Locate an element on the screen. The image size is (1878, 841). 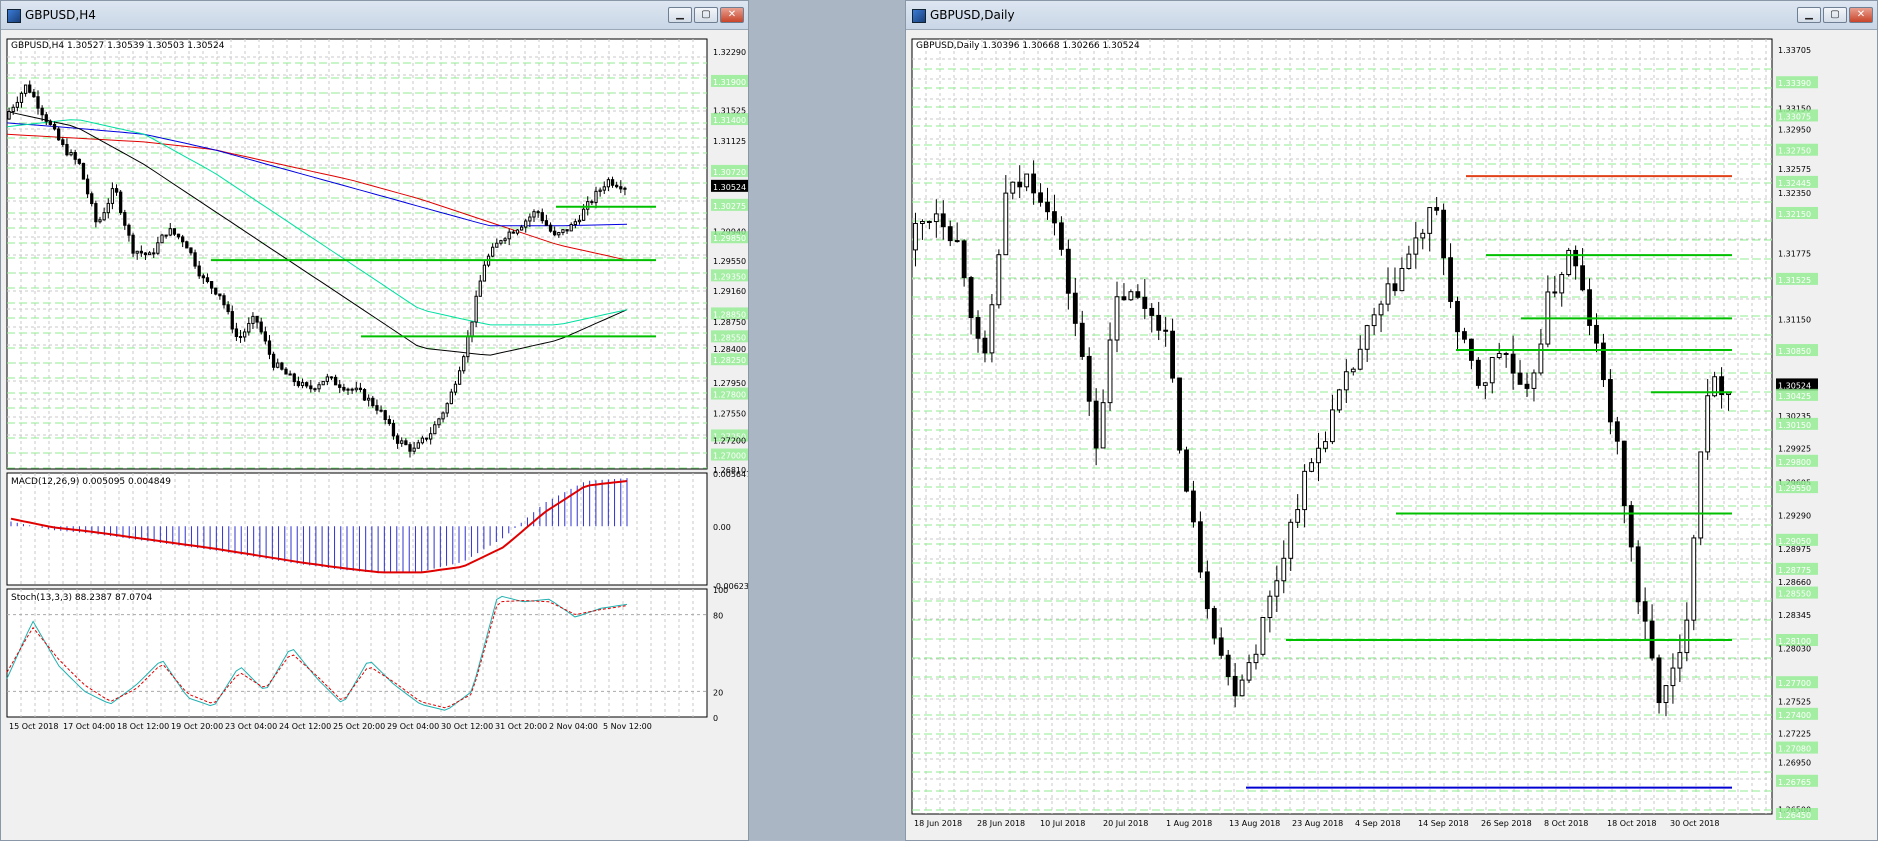
daily-price-axis-label: 1.27080 is located at coordinates (1794, 749).